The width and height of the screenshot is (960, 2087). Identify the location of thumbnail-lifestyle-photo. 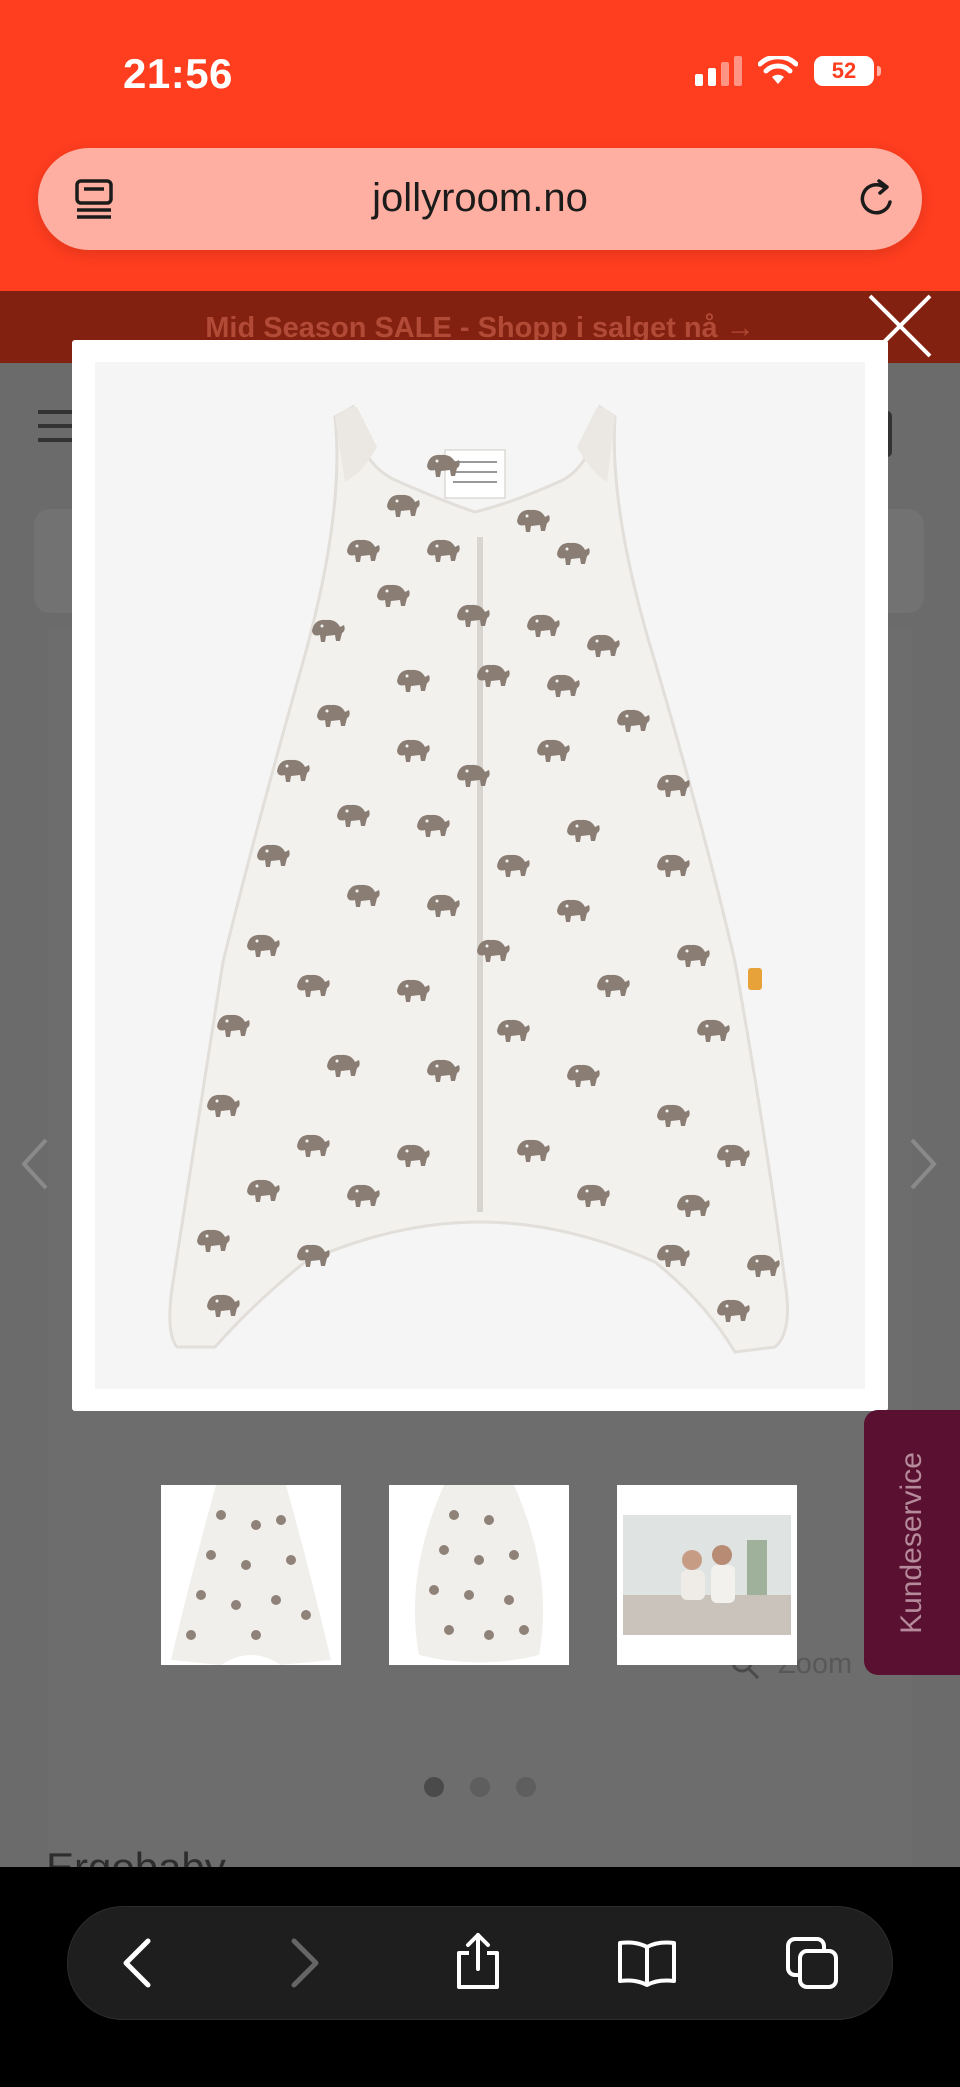
(707, 1575).